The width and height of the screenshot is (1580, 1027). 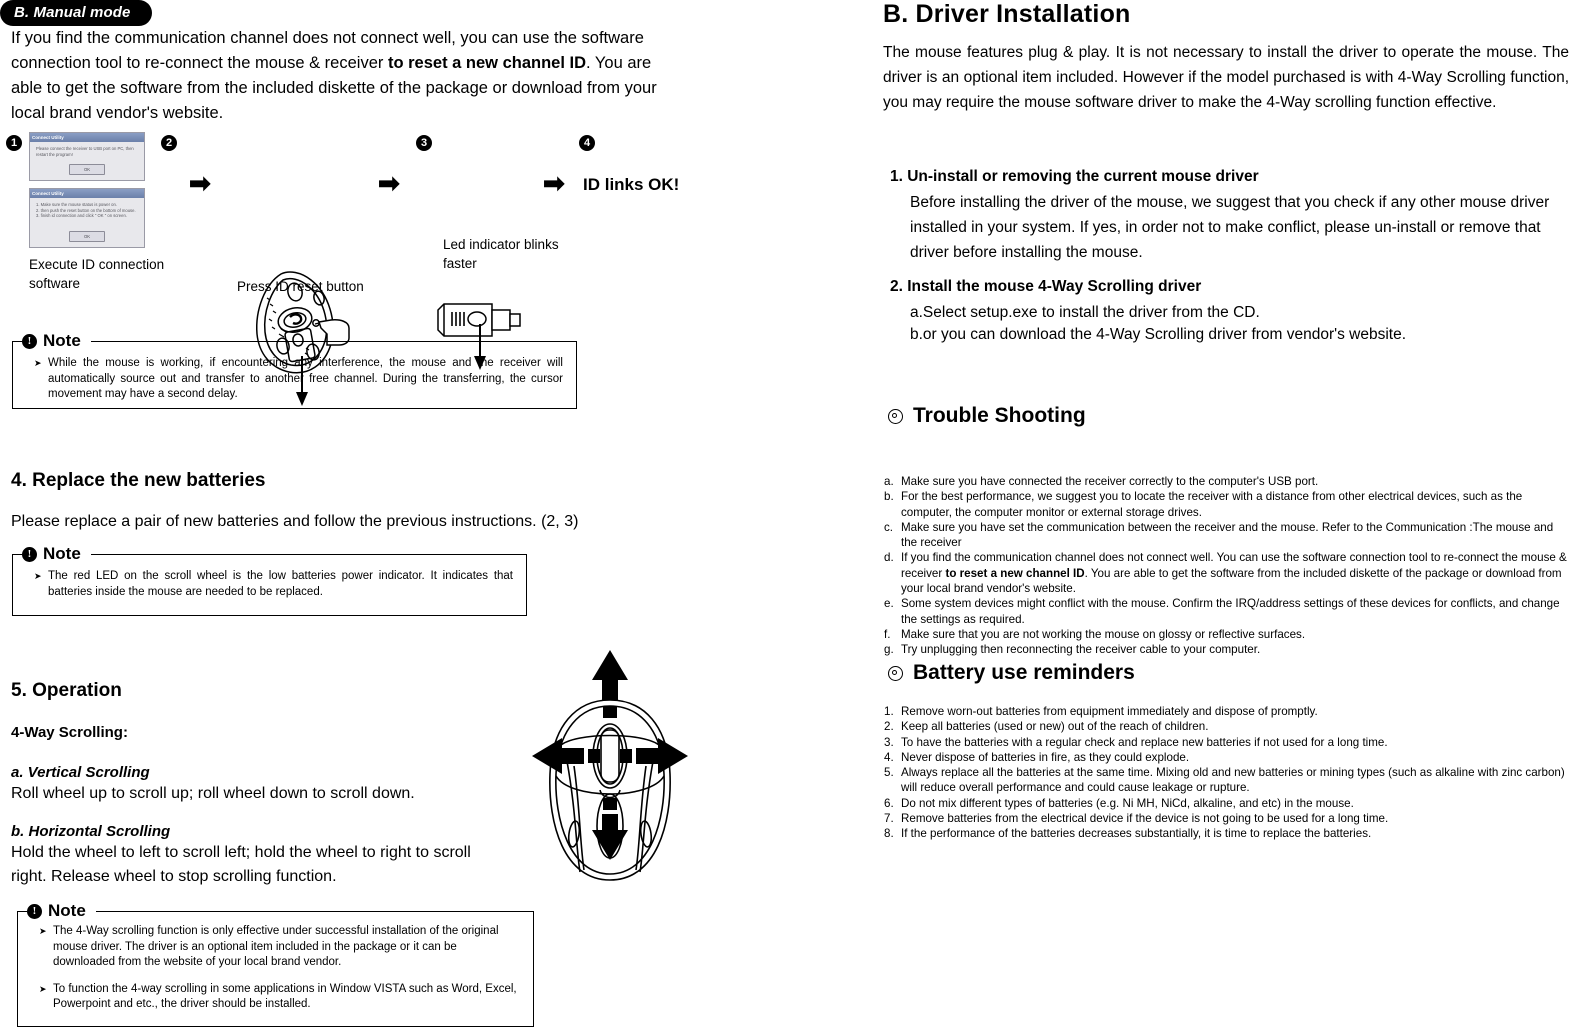 What do you see at coordinates (300, 286) in the screenshot?
I see `caption-press-id-reset: Press ID reset button` at bounding box center [300, 286].